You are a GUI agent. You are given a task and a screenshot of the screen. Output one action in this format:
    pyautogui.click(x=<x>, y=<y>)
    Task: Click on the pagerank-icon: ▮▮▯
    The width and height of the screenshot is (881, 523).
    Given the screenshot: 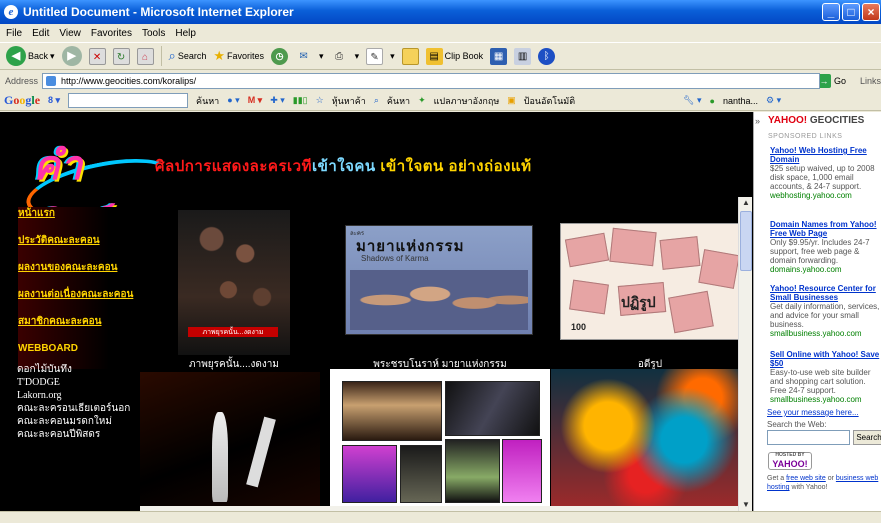 What is the action you would take?
    pyautogui.click(x=300, y=100)
    